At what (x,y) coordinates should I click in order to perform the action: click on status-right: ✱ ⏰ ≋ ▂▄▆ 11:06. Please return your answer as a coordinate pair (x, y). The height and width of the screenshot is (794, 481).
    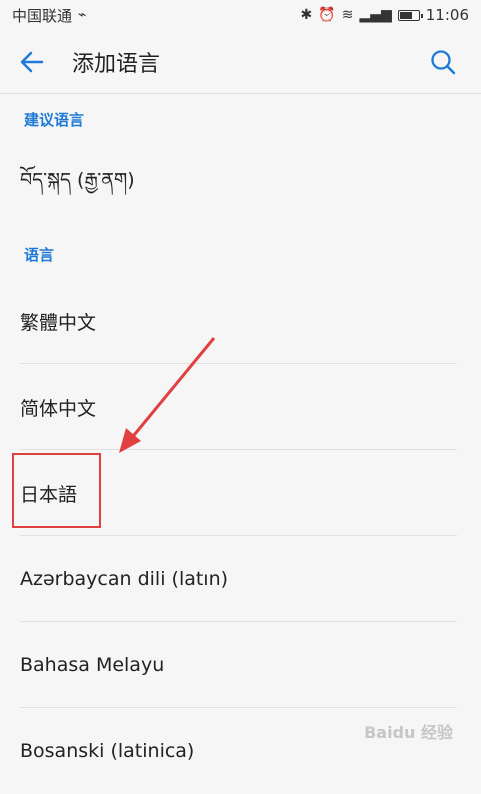
    Looking at the image, I should click on (385, 15).